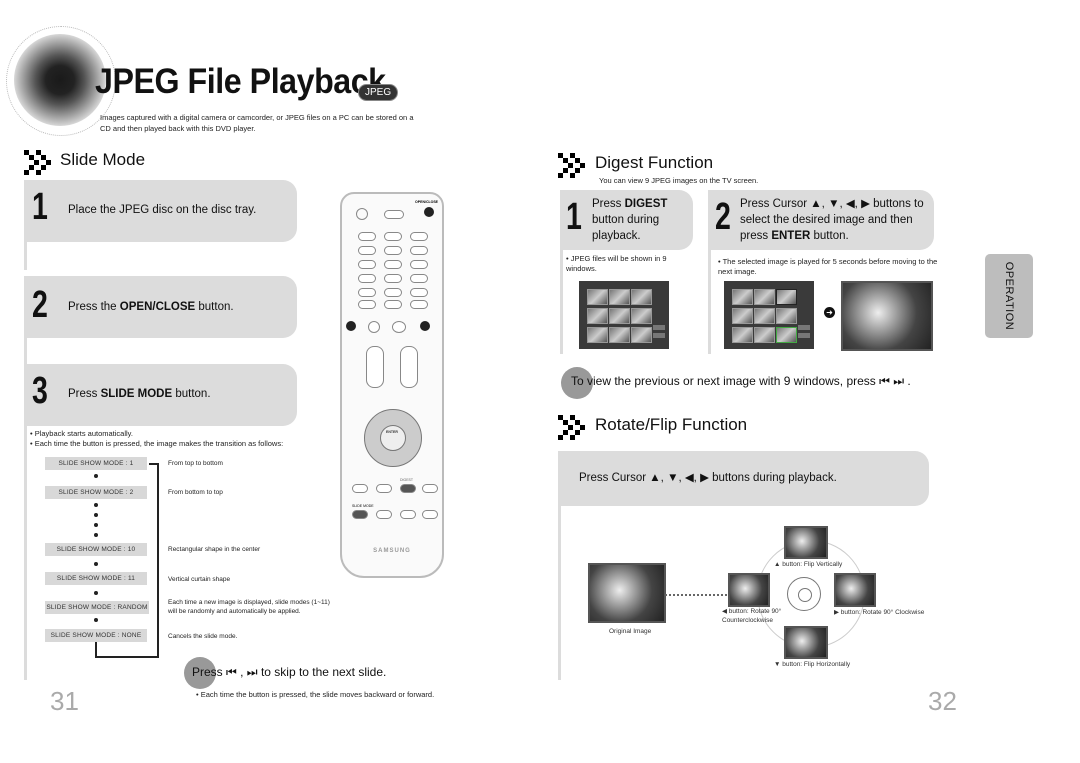  What do you see at coordinates (409, 367) in the screenshot?
I see `tuning-rocker` at bounding box center [409, 367].